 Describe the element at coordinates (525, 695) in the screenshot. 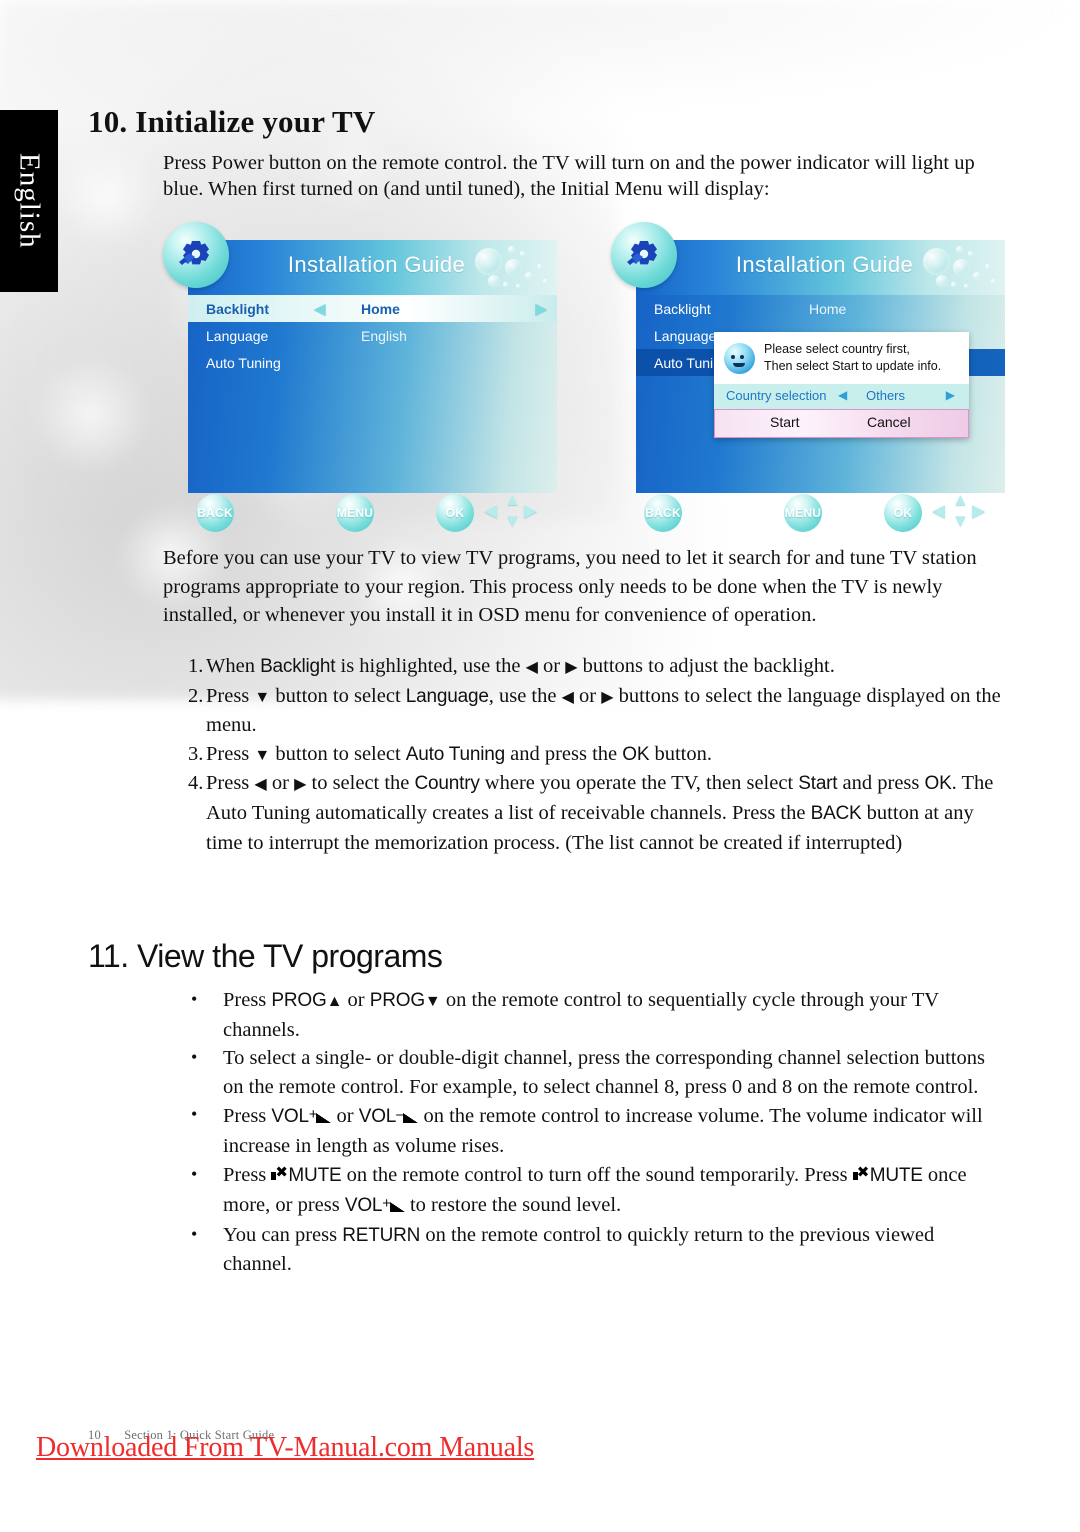

I see `text-run: , use the` at that location.